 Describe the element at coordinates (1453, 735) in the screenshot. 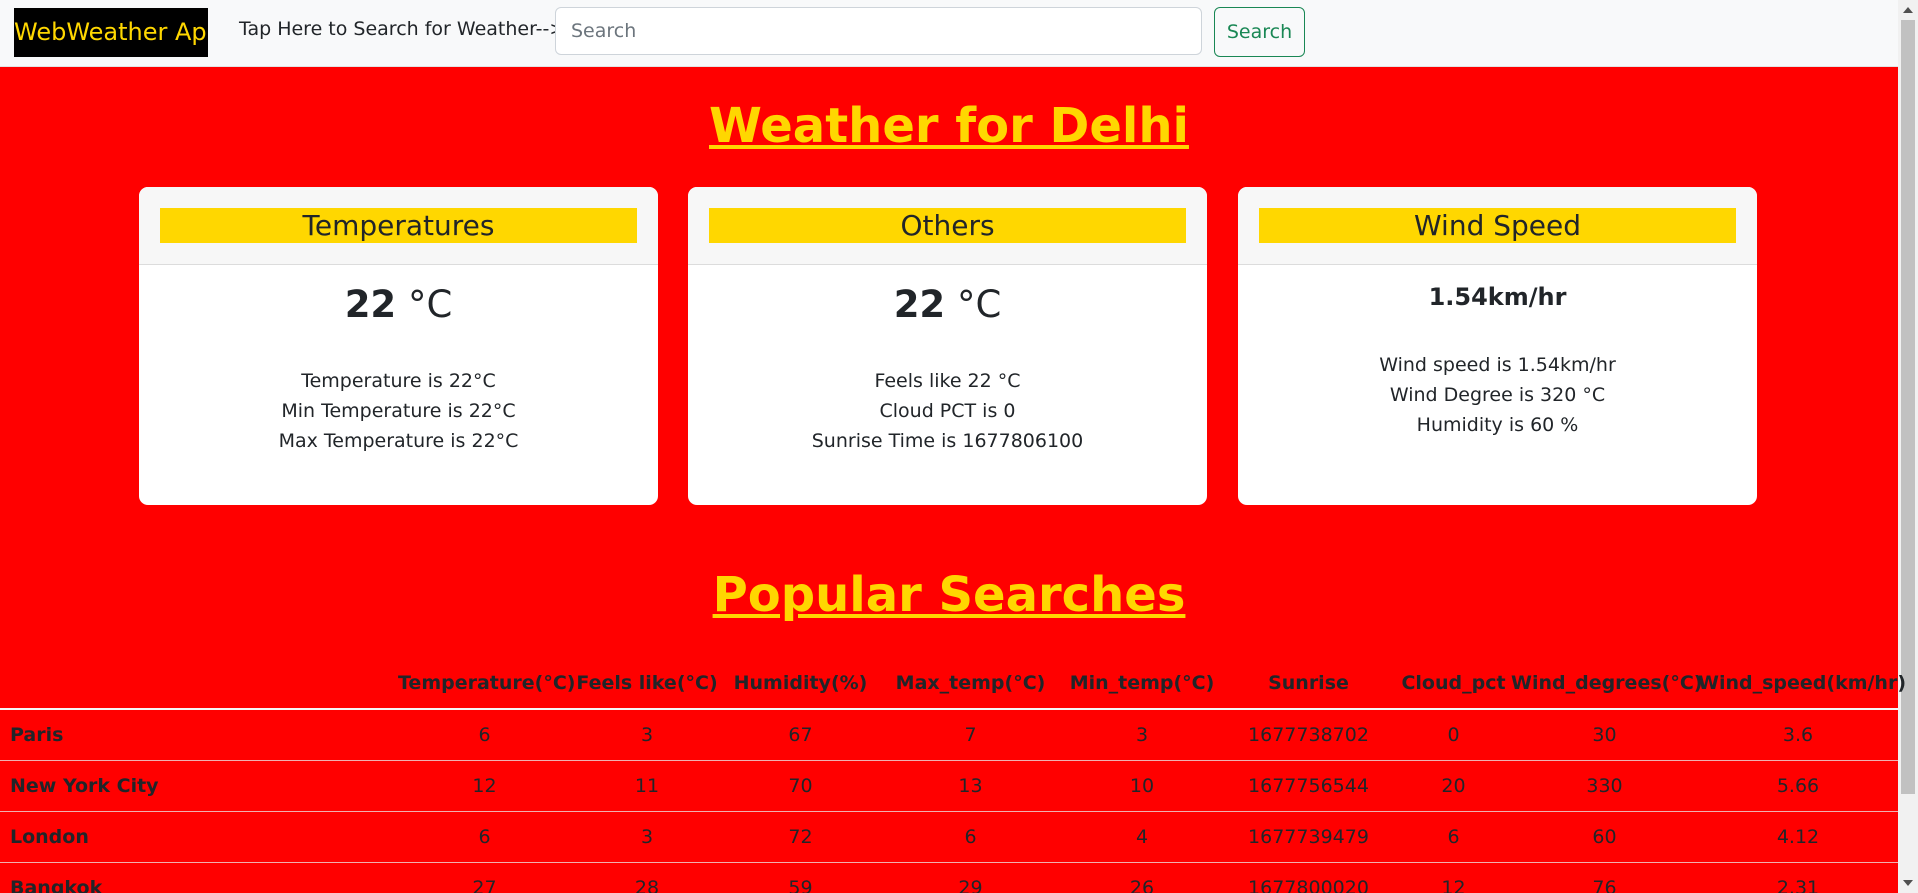

I see `table-cell: 0` at that location.